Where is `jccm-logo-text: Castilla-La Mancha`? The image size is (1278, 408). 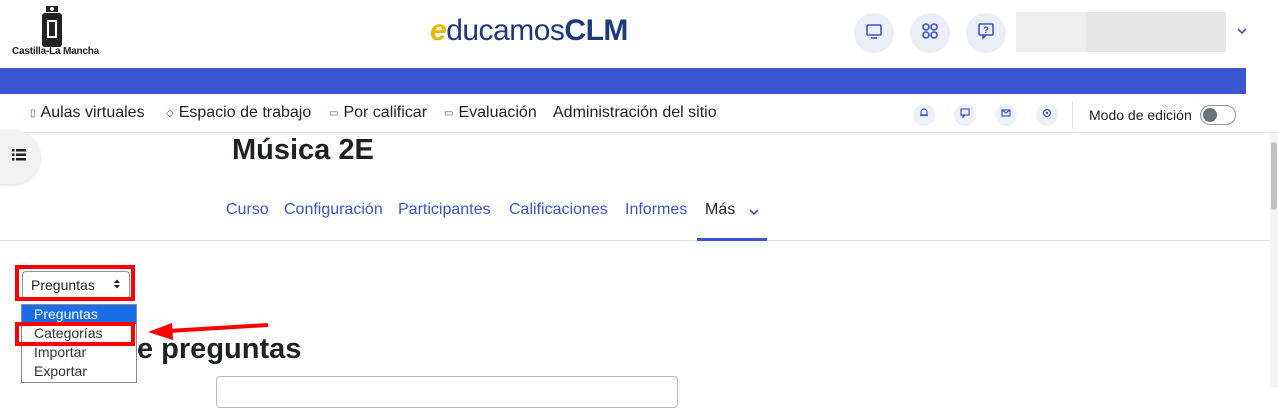 jccm-logo-text: Castilla-La Mancha is located at coordinates (55, 51).